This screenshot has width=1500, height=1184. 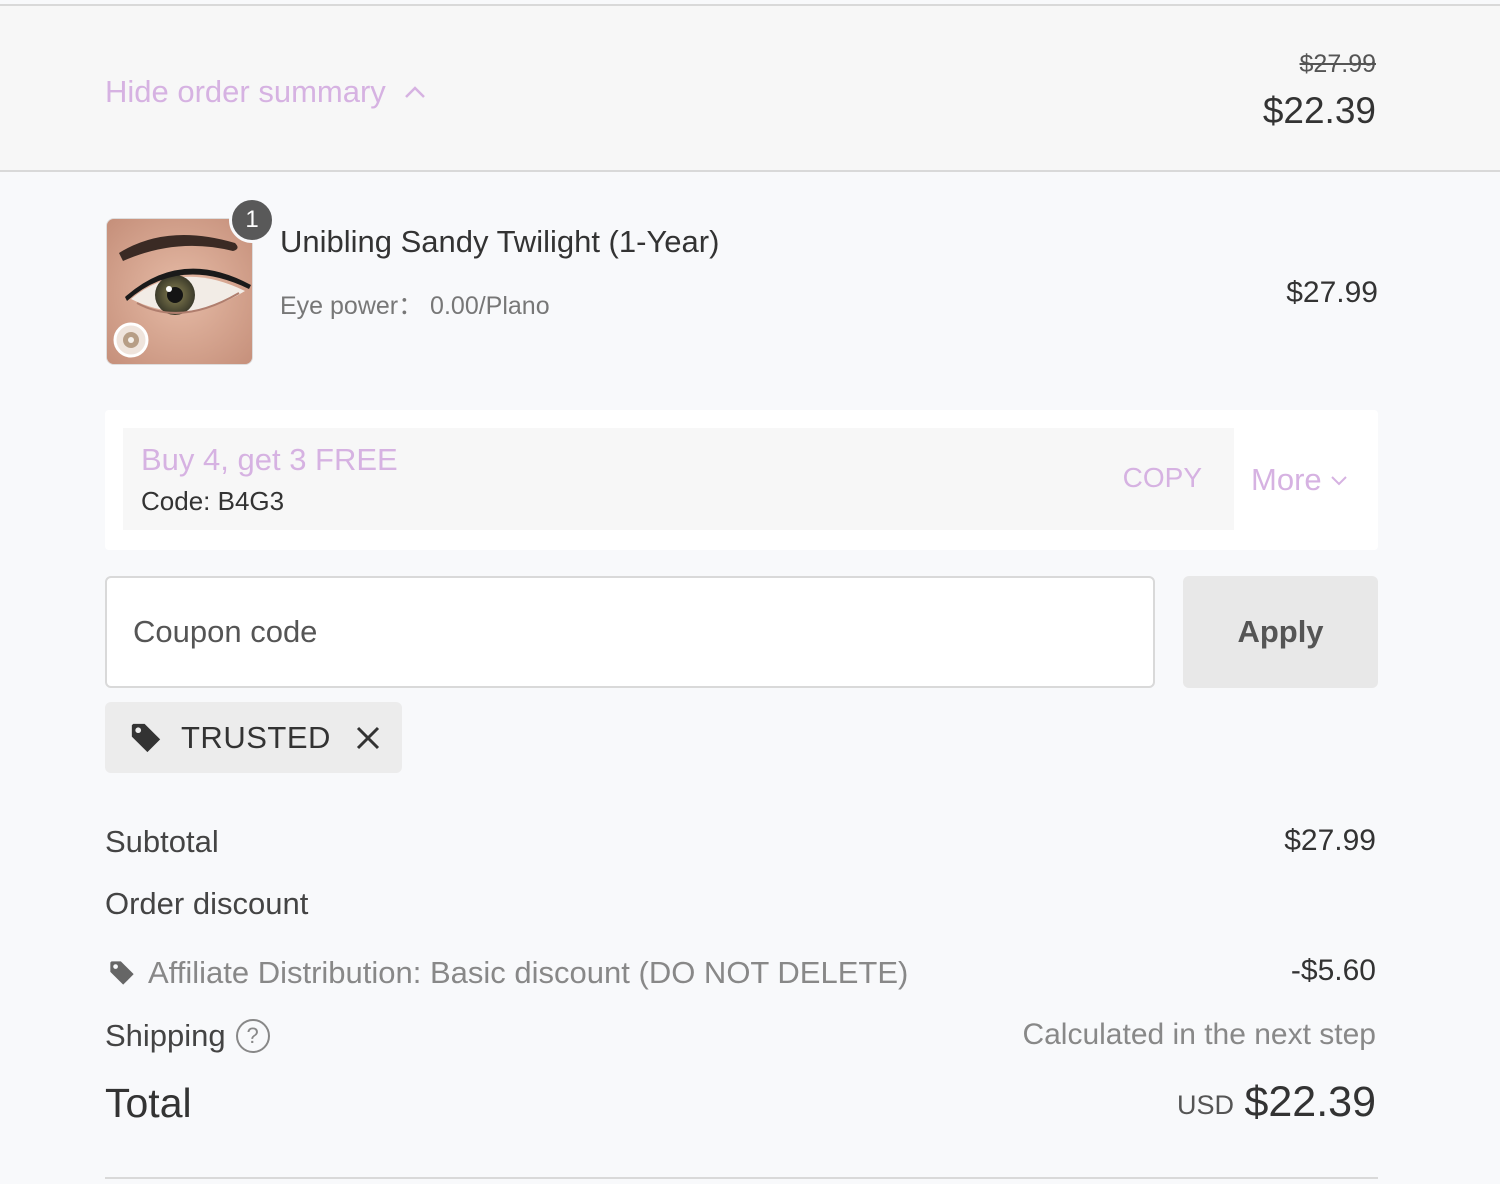 What do you see at coordinates (1330, 840) in the screenshot?
I see `subtotal-value: $27.99` at bounding box center [1330, 840].